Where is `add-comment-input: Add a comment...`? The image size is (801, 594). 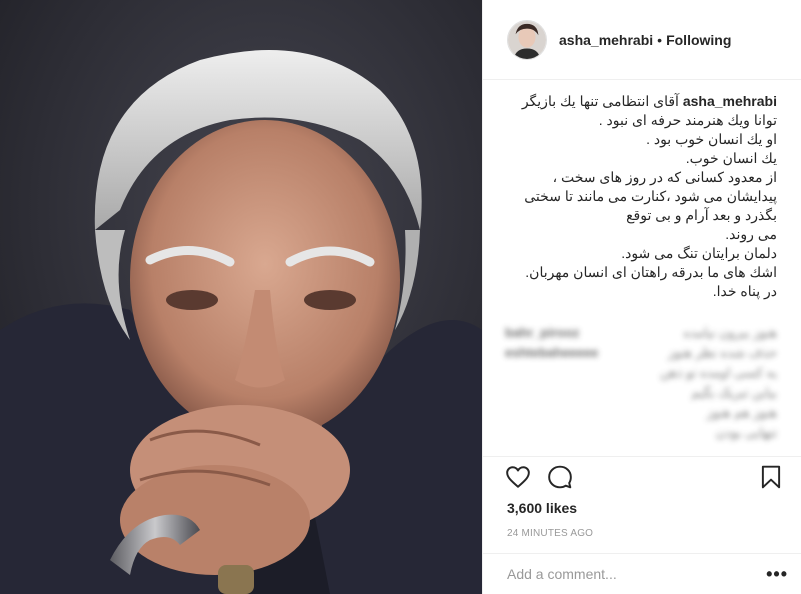 add-comment-input: Add a comment... is located at coordinates (636, 574).